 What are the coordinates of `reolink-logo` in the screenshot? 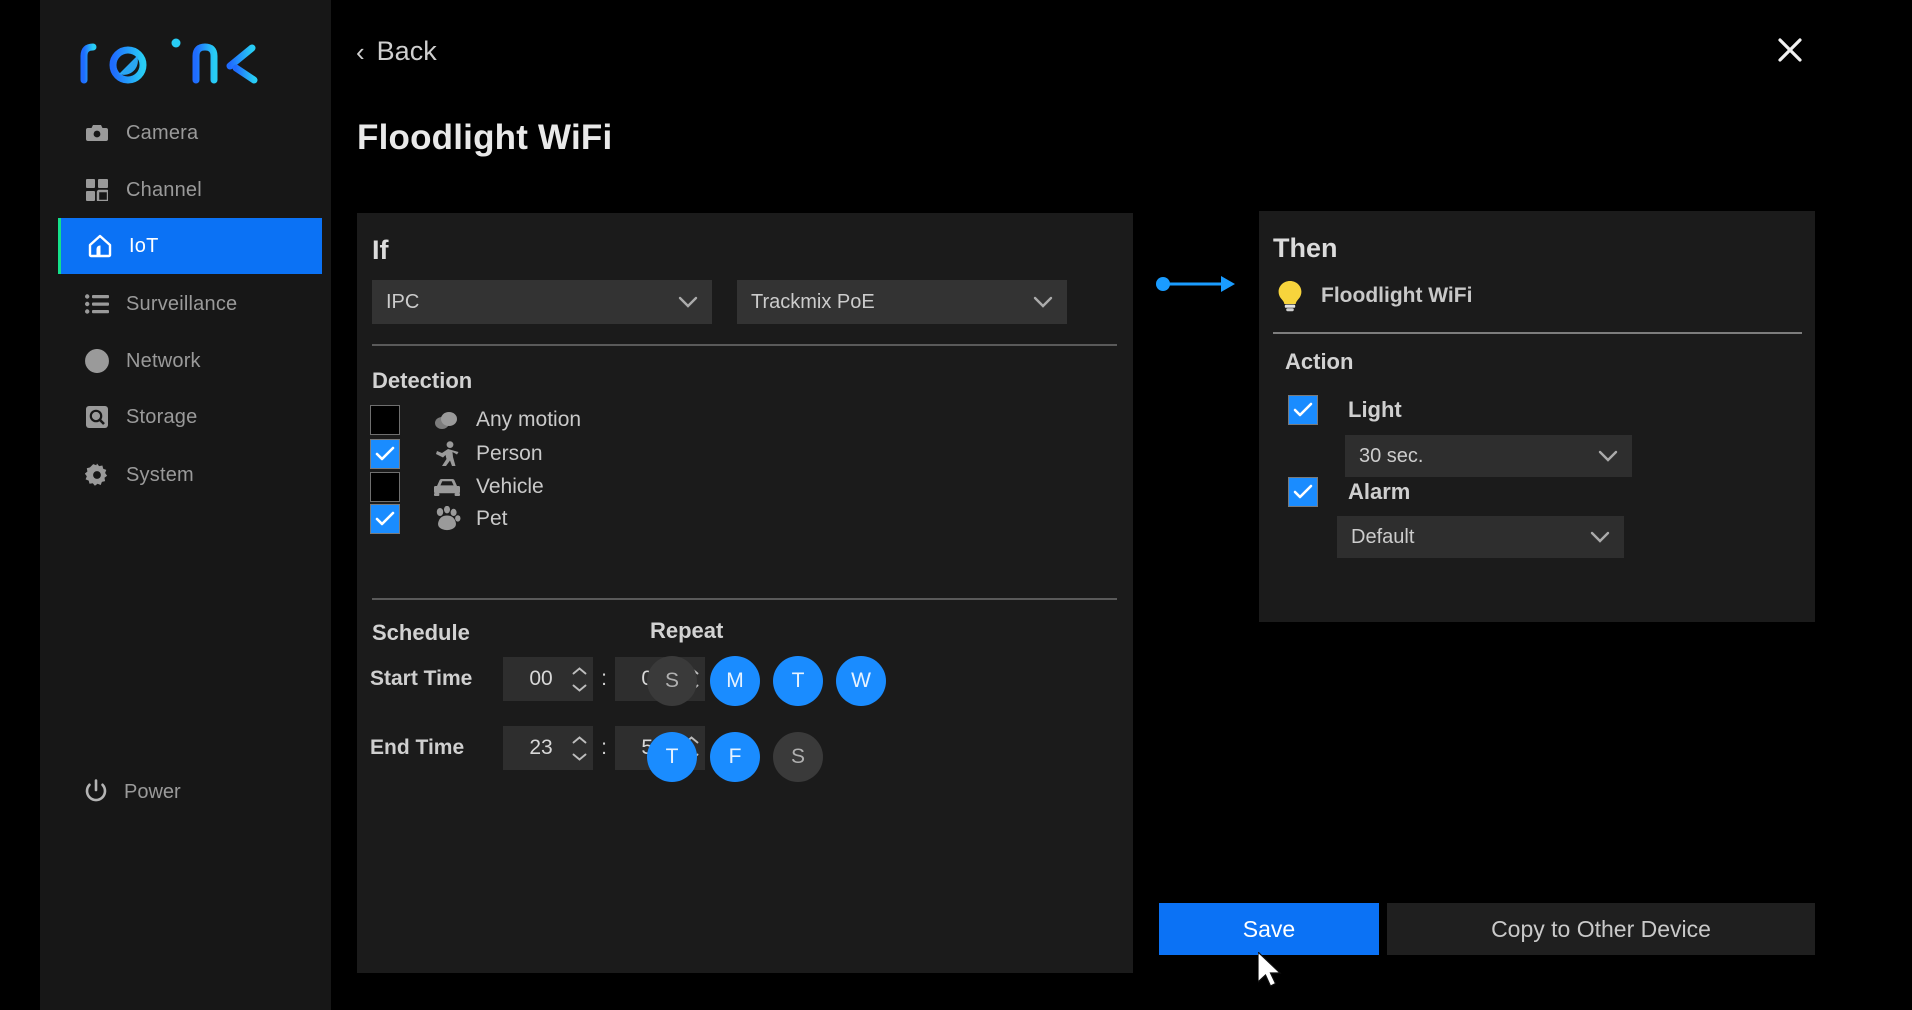 It's located at (178, 60).